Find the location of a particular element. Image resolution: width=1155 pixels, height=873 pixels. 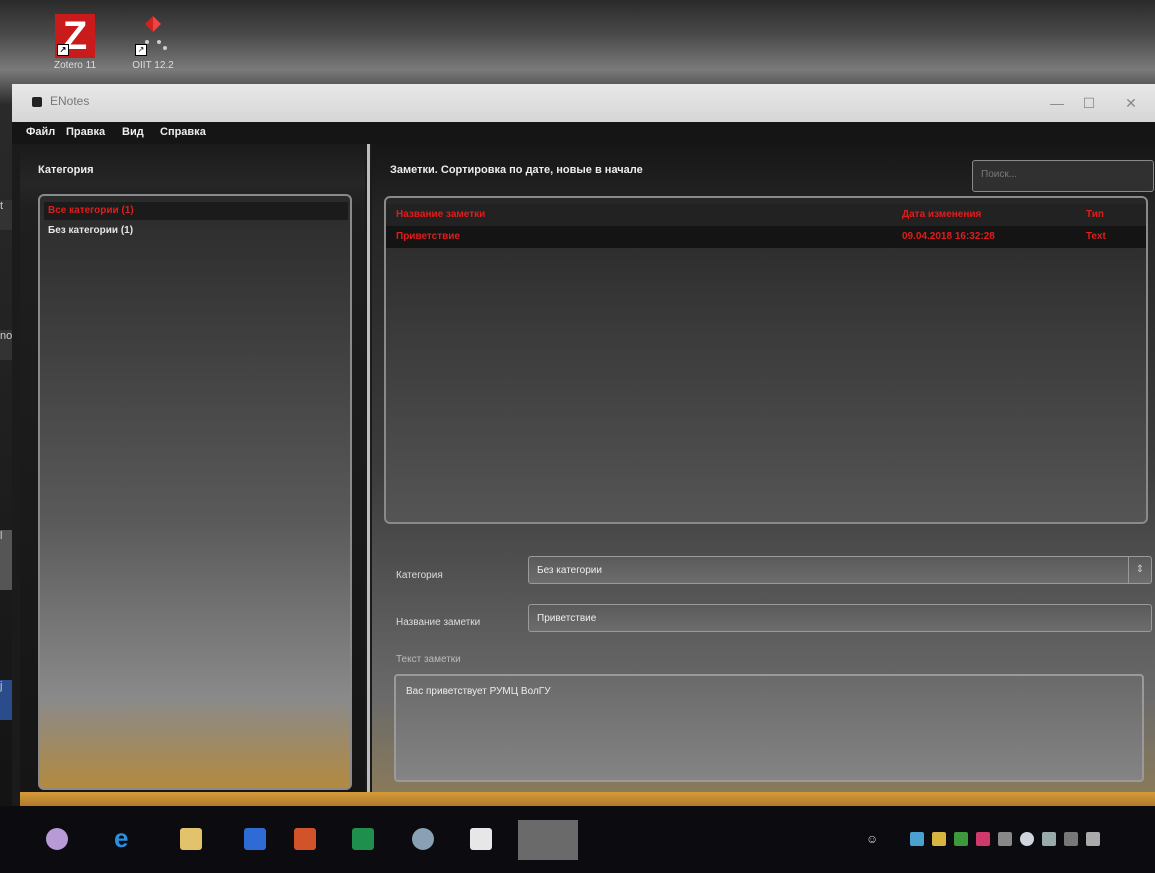

app-icon-tray is located at coordinates (983, 839).